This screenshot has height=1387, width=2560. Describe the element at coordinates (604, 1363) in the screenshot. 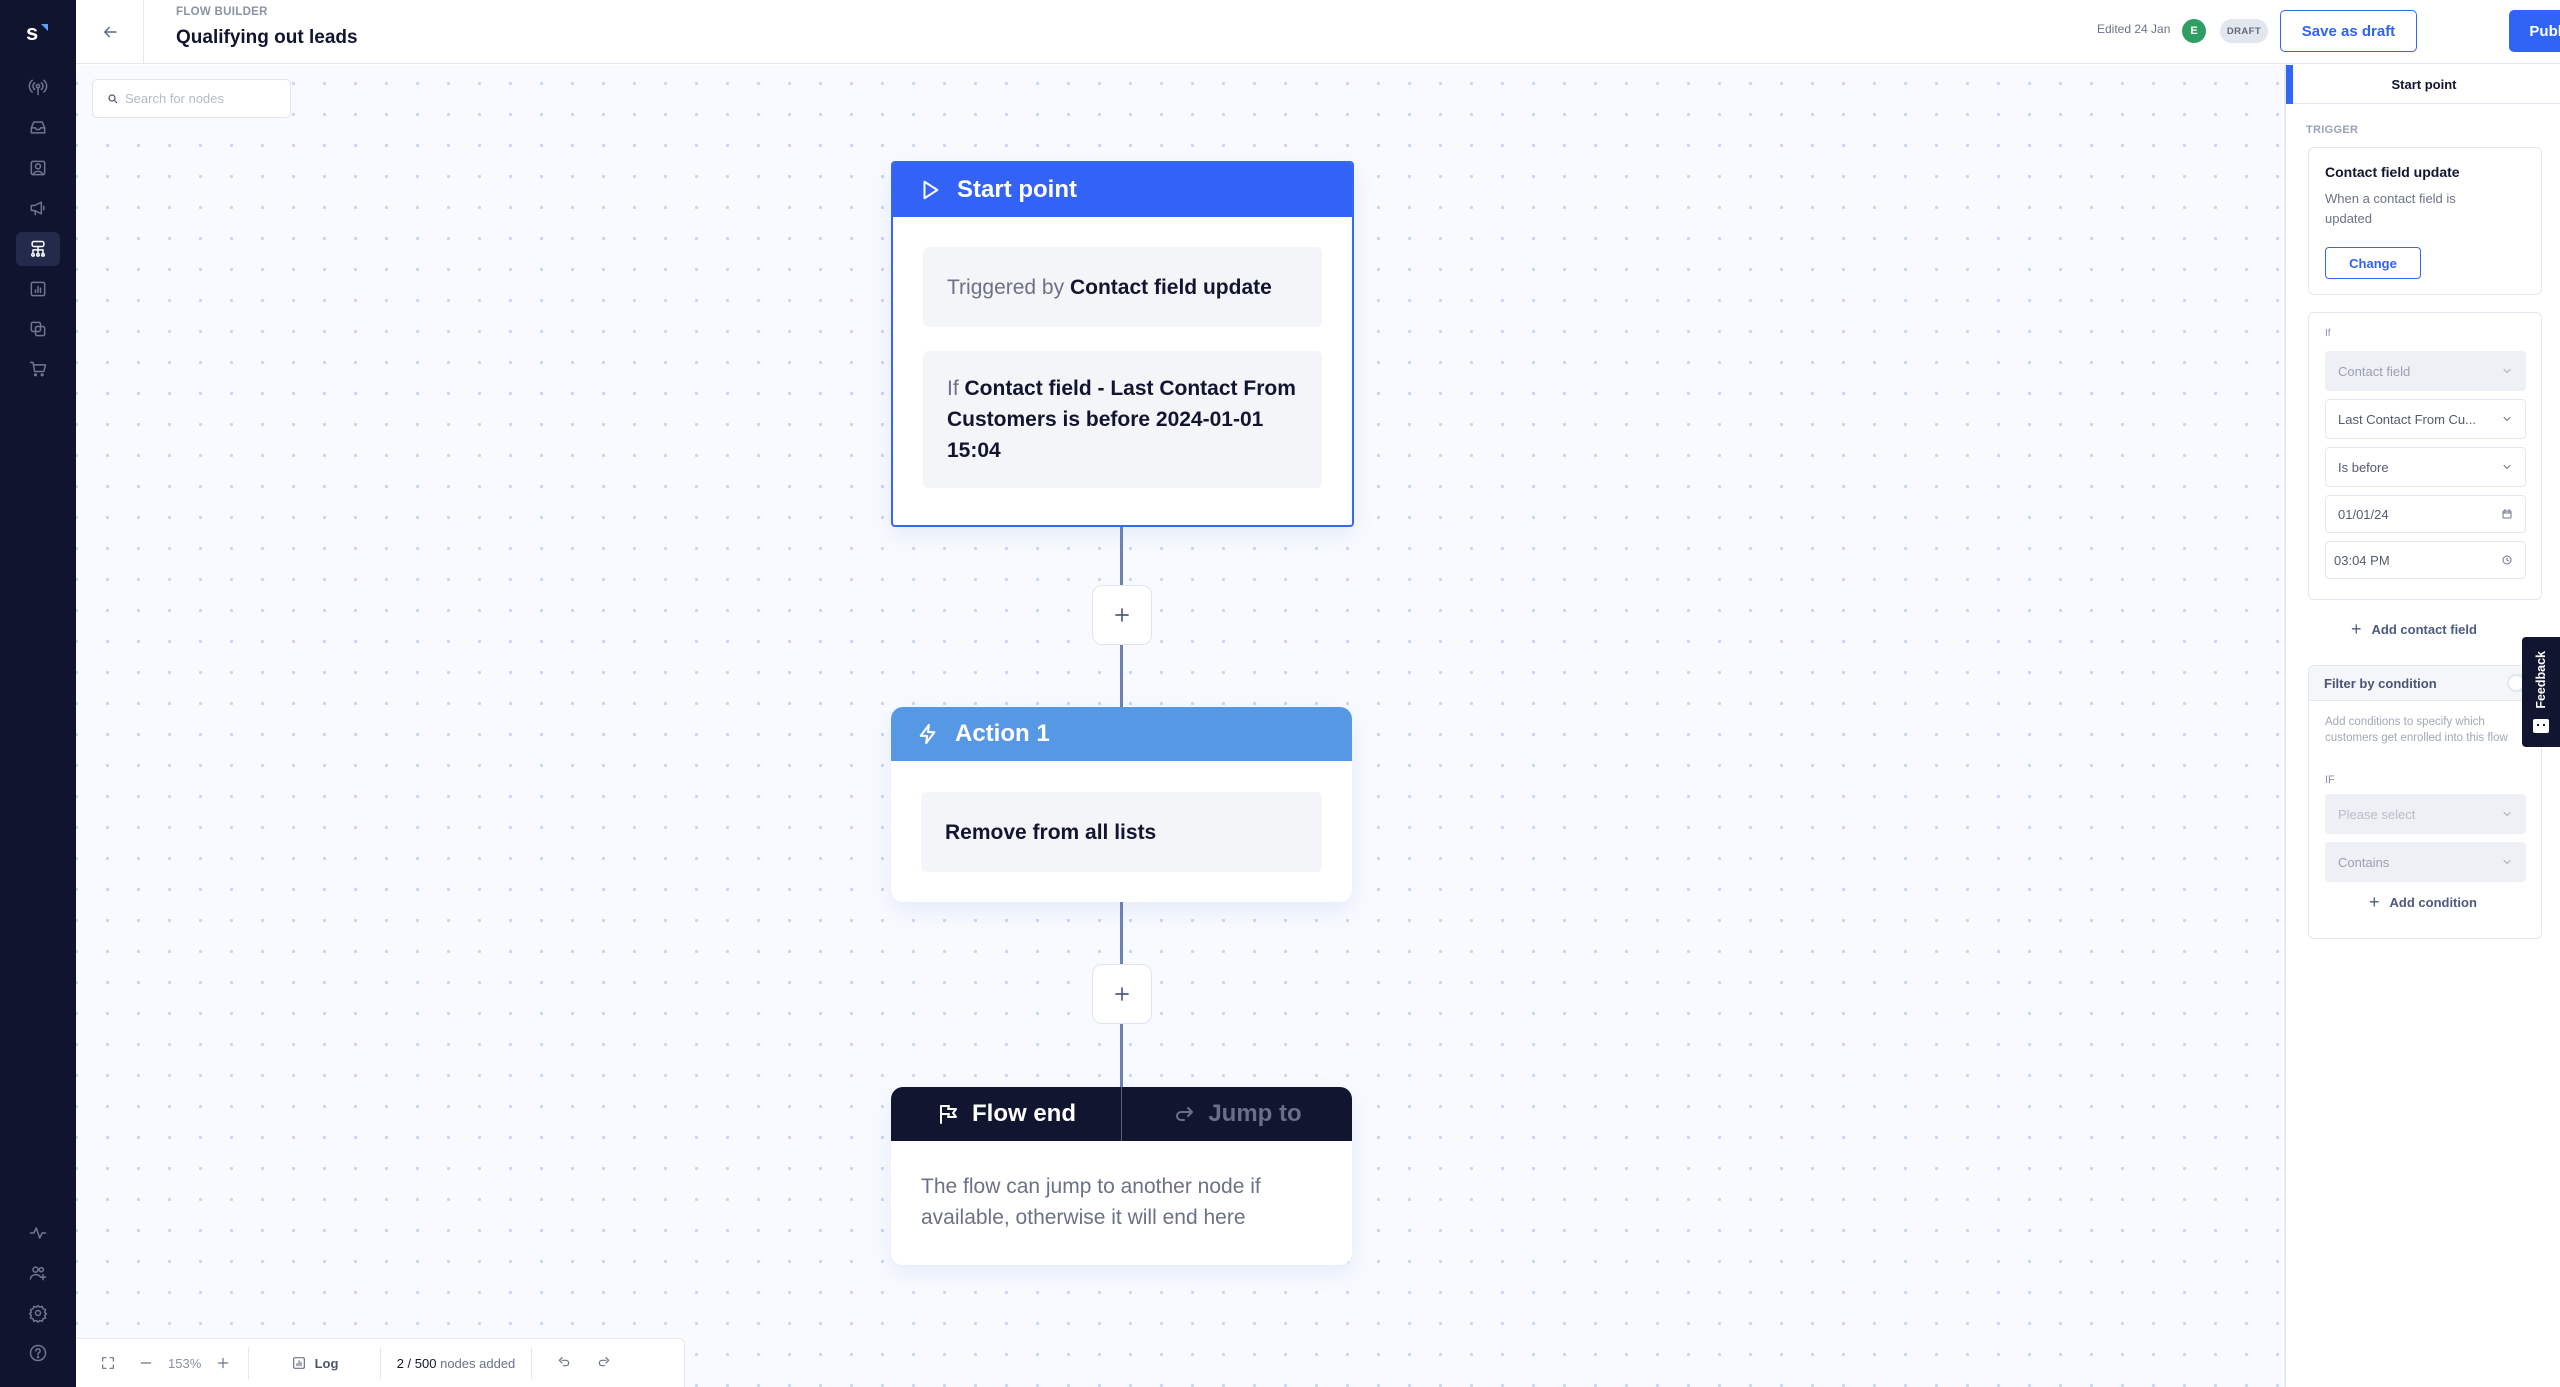

I see `redo-icon` at that location.